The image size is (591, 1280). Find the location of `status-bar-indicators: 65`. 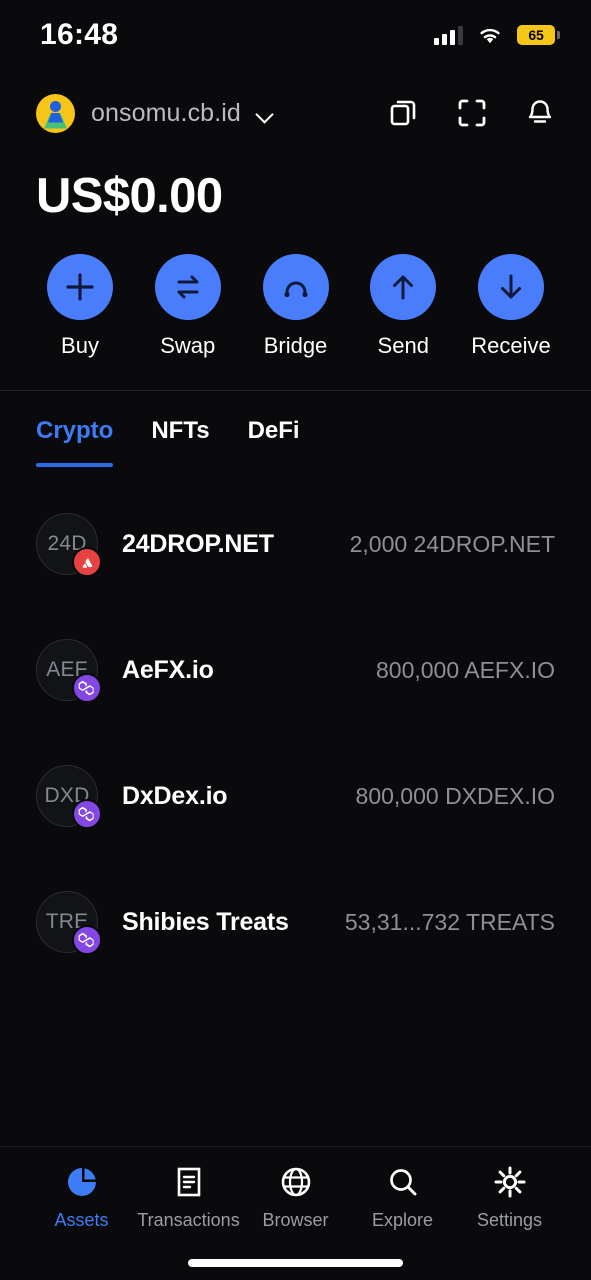

status-bar-indicators: 65 is located at coordinates (497, 35).